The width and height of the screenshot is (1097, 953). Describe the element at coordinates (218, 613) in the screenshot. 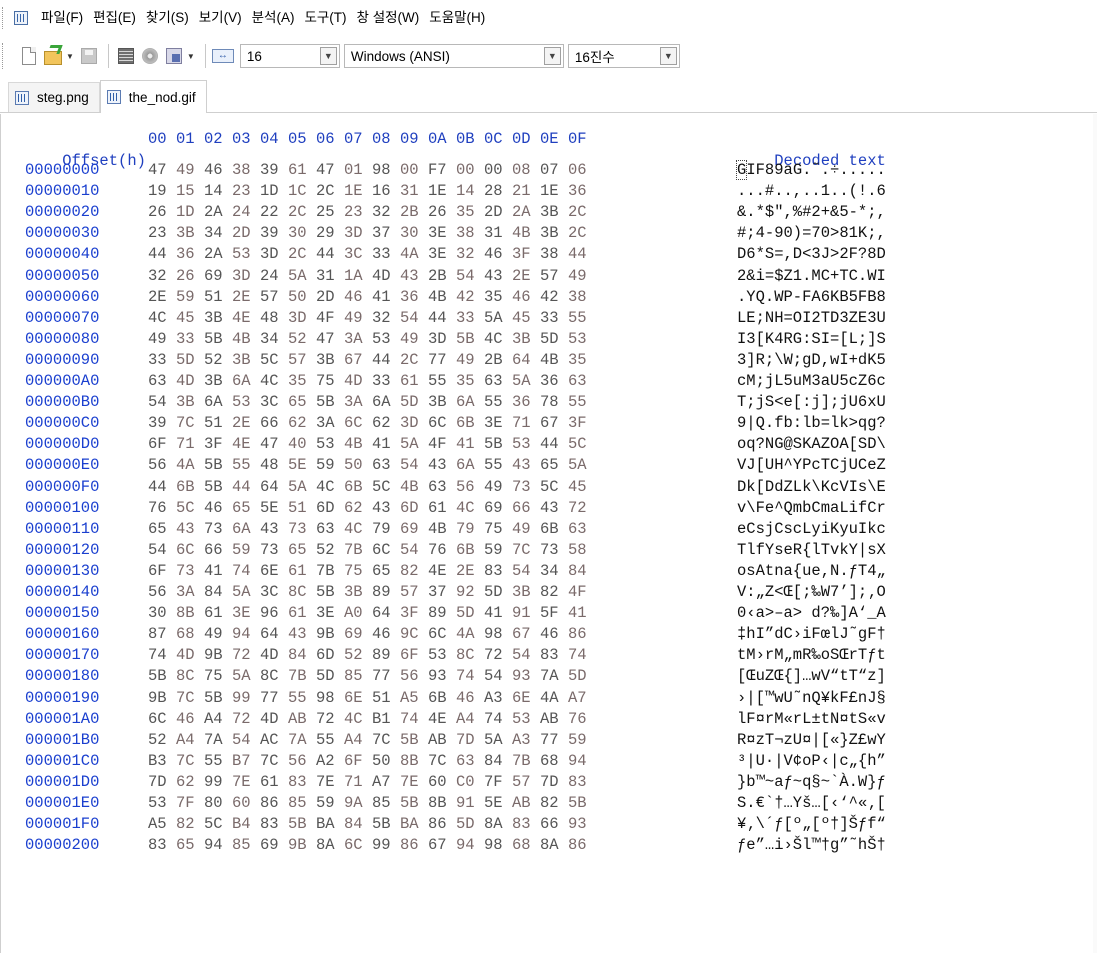

I see `hex-byte-cell: 61` at that location.